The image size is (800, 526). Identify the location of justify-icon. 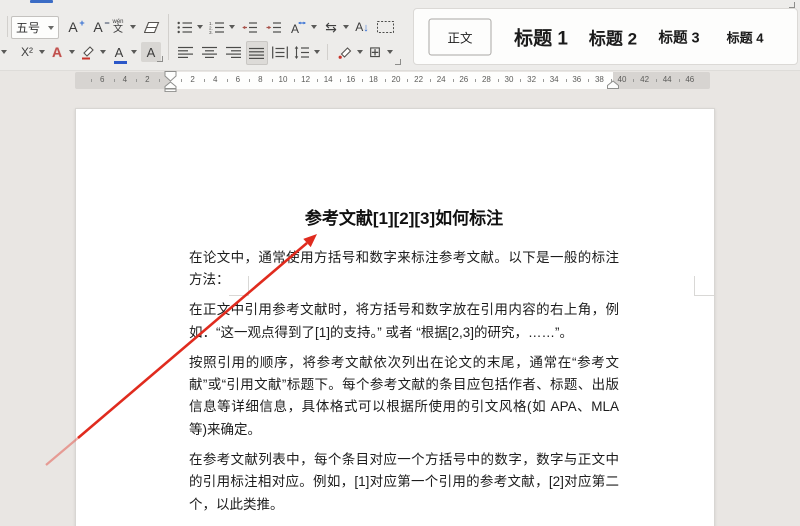
(256, 53).